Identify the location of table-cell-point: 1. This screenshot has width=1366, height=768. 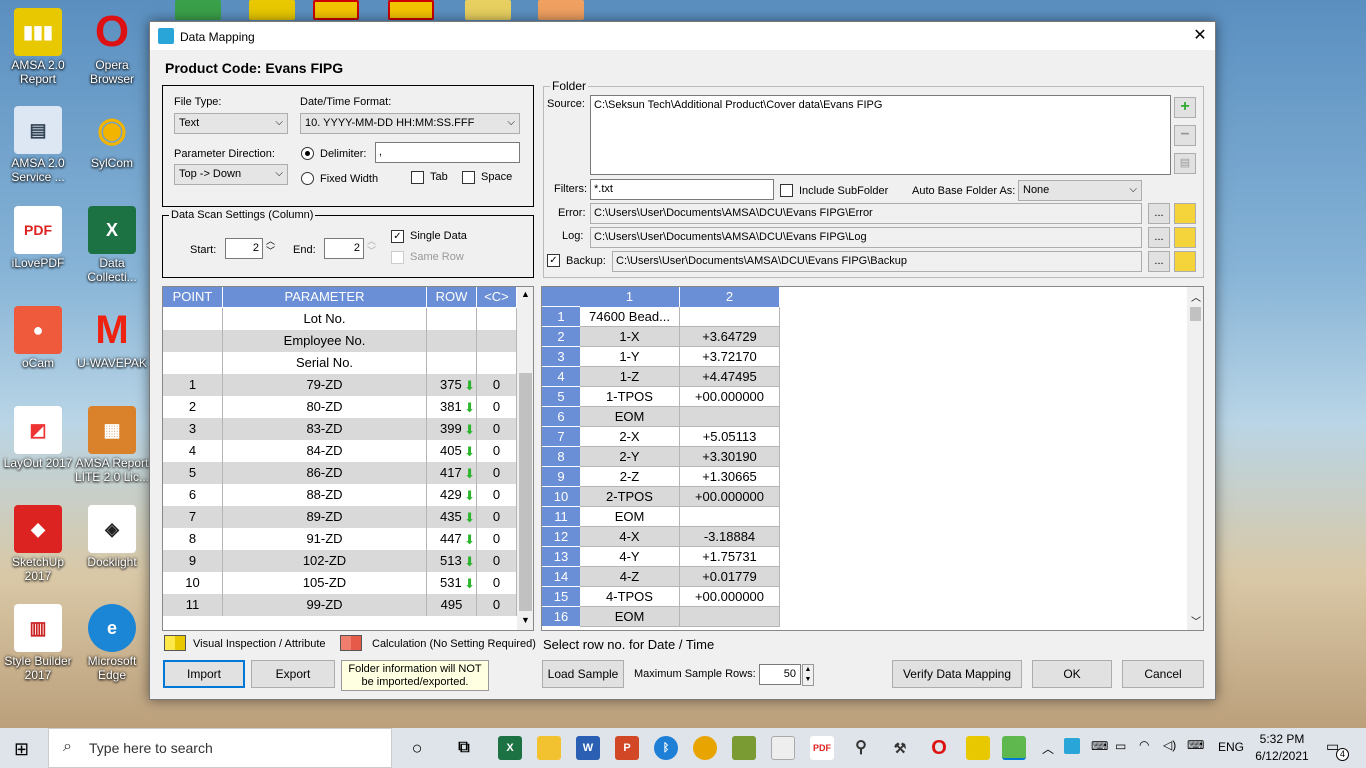
(193, 385).